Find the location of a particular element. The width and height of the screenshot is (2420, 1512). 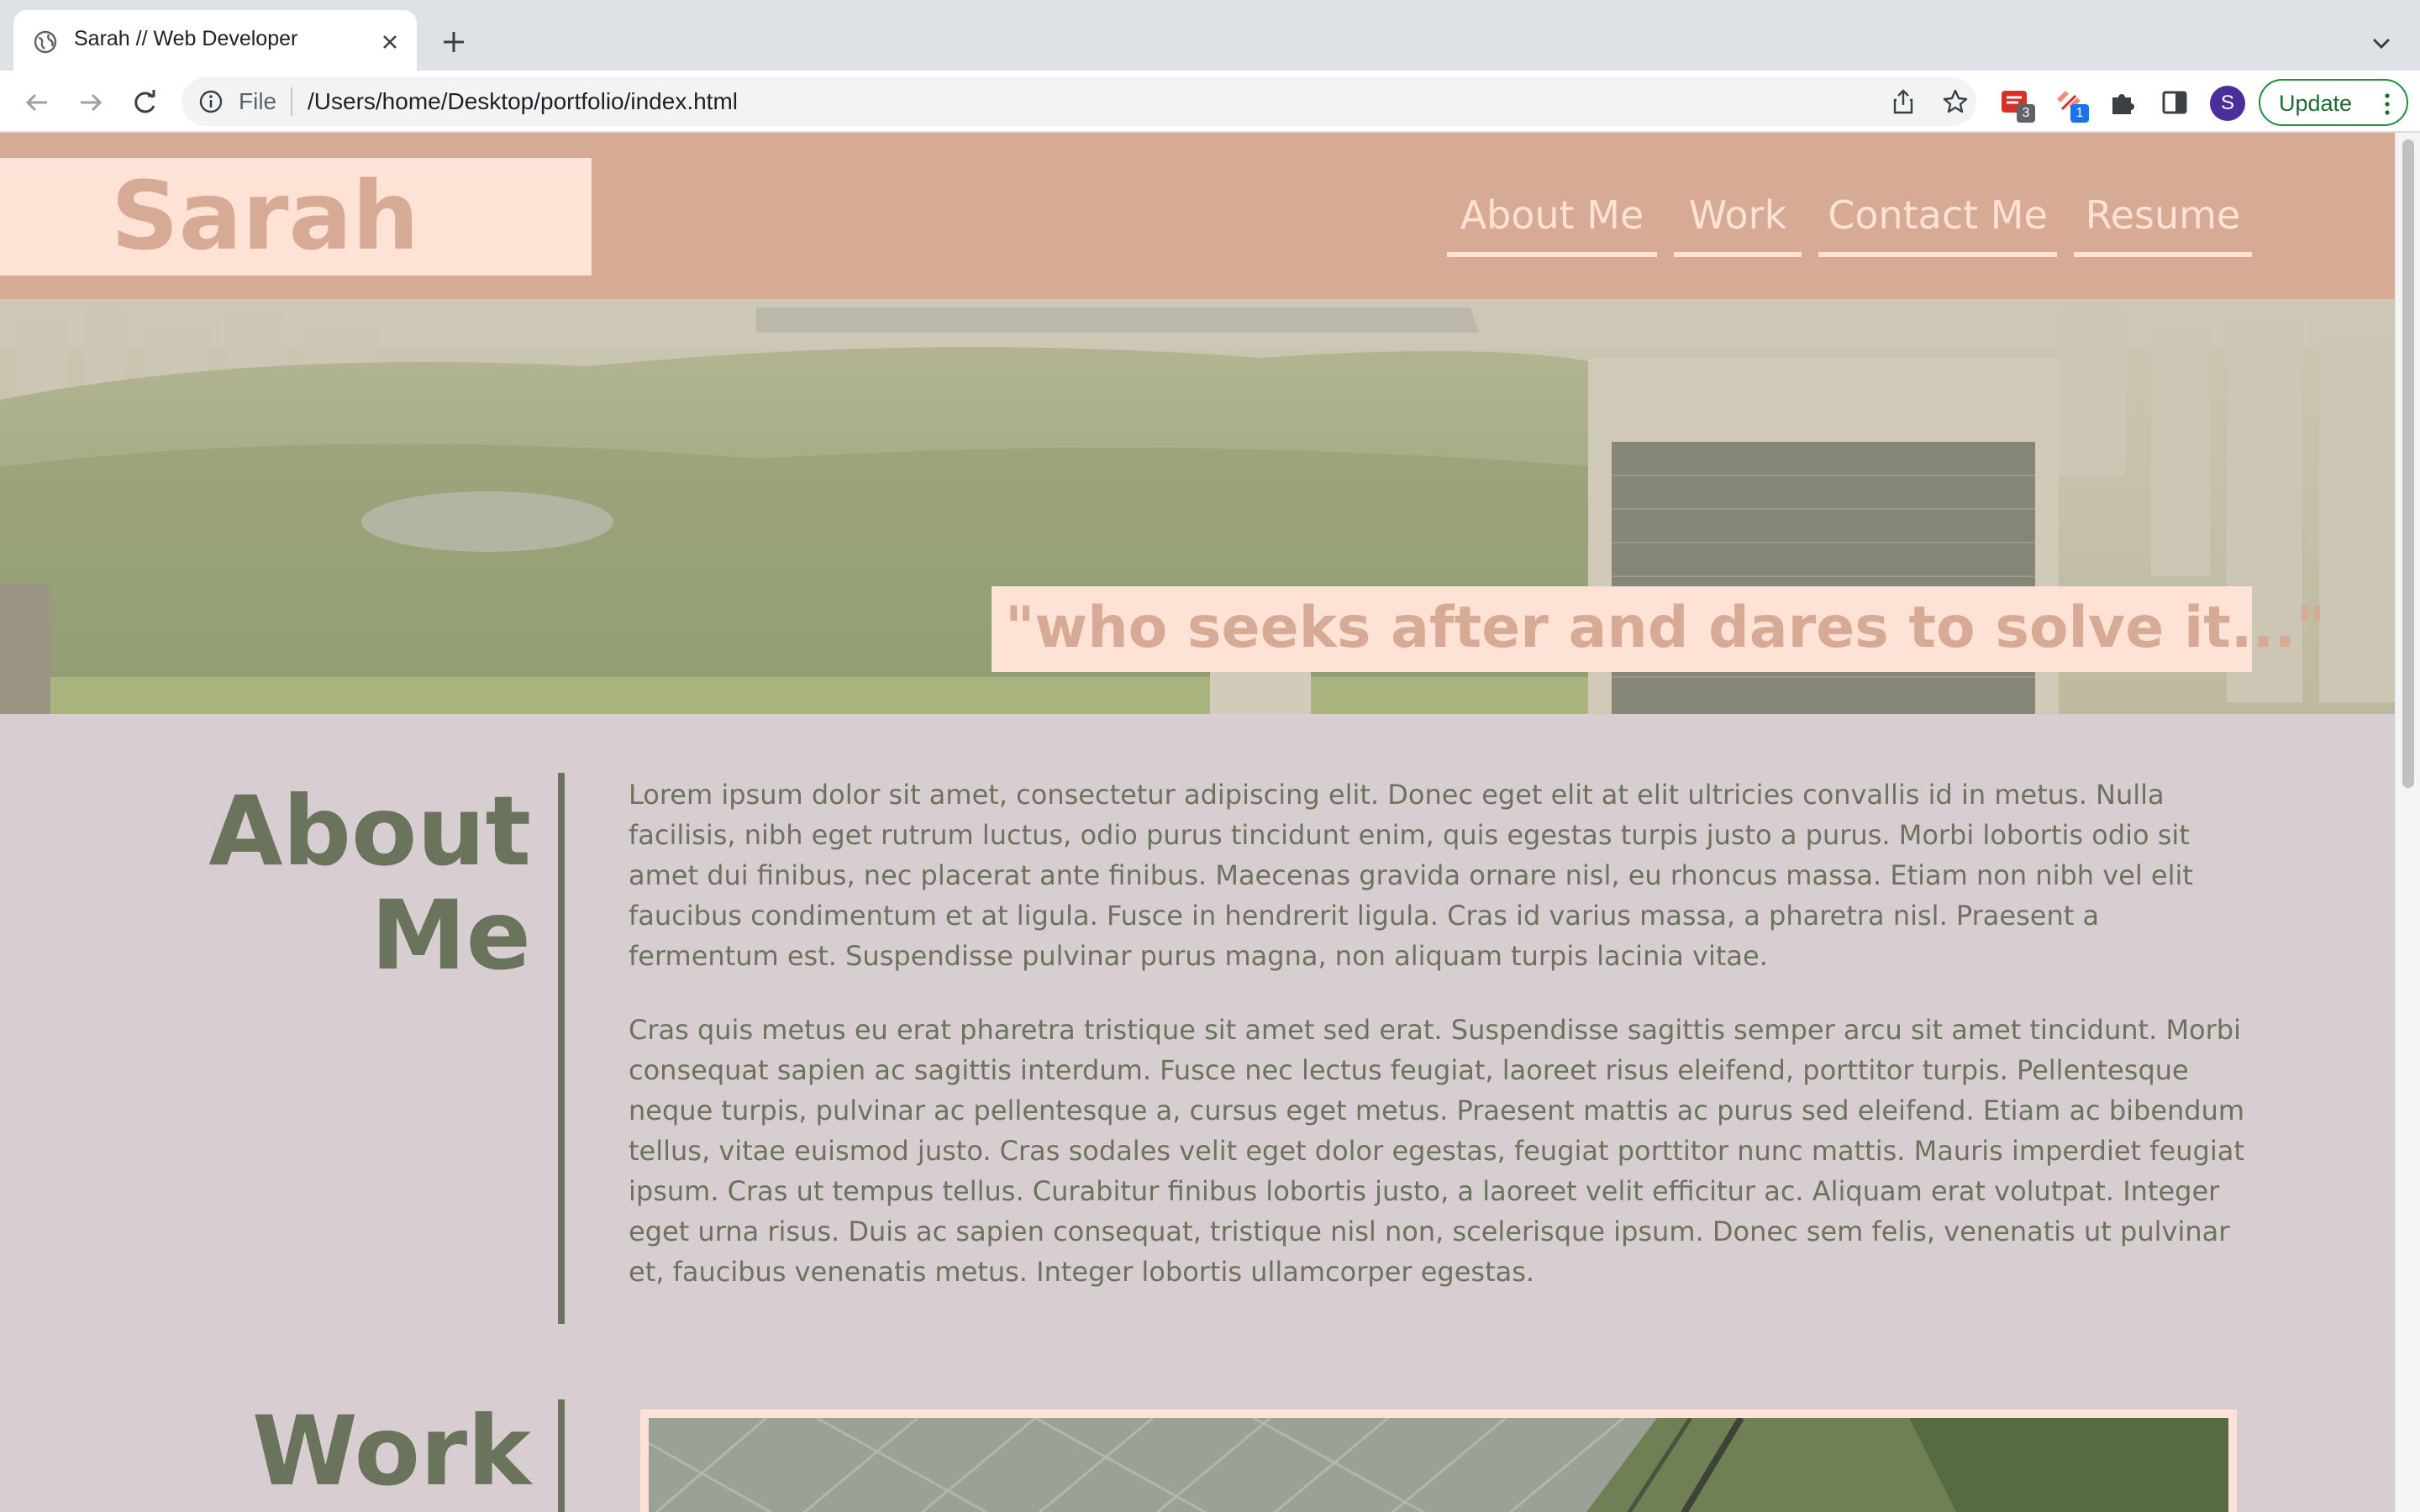

nav-work: Work is located at coordinates (1738, 224).